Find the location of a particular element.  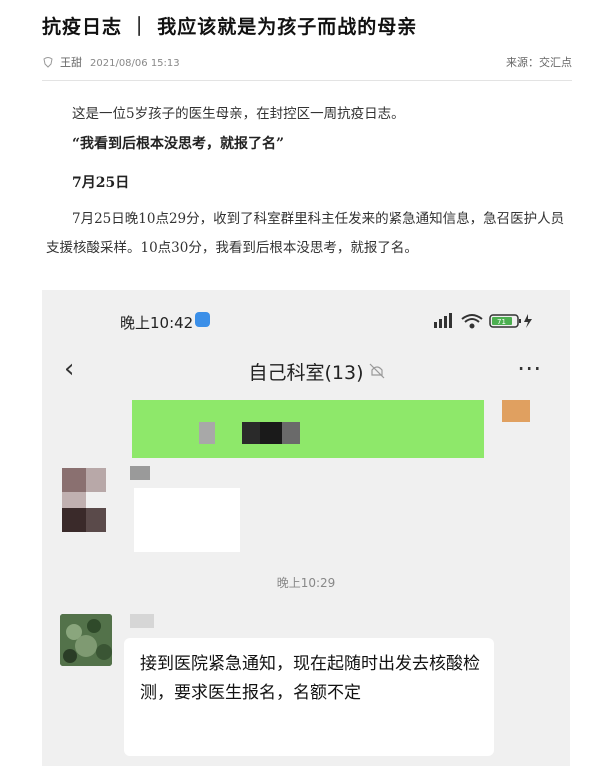

author-name: 王甜 is located at coordinates (71, 62).